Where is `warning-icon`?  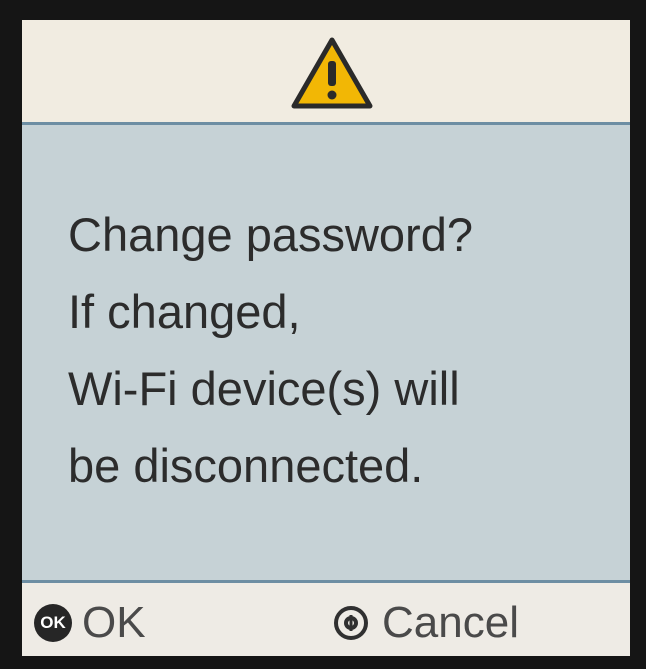 warning-icon is located at coordinates (332, 73).